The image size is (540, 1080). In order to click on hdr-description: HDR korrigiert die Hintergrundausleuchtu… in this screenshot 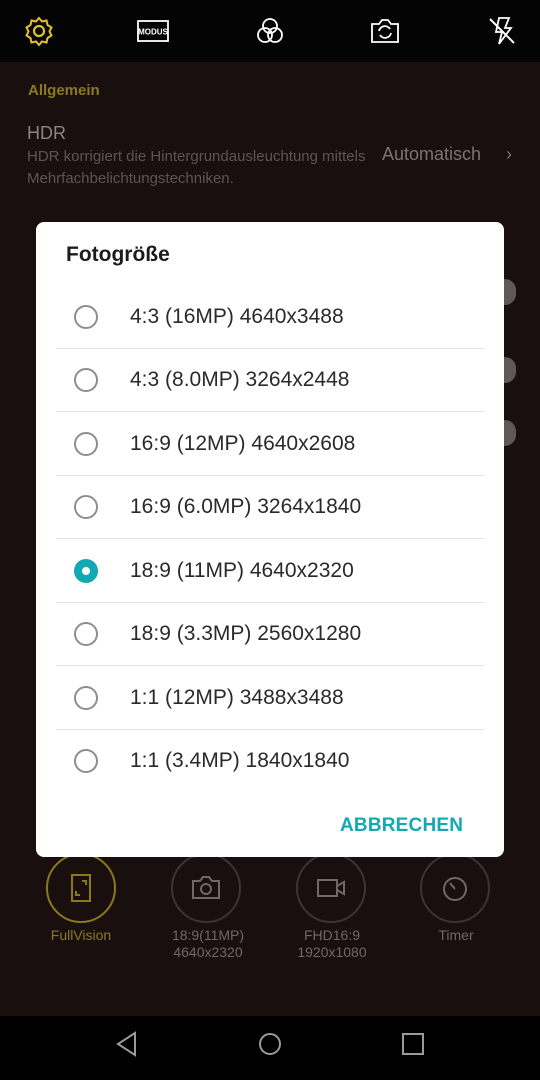, I will do `click(196, 167)`.